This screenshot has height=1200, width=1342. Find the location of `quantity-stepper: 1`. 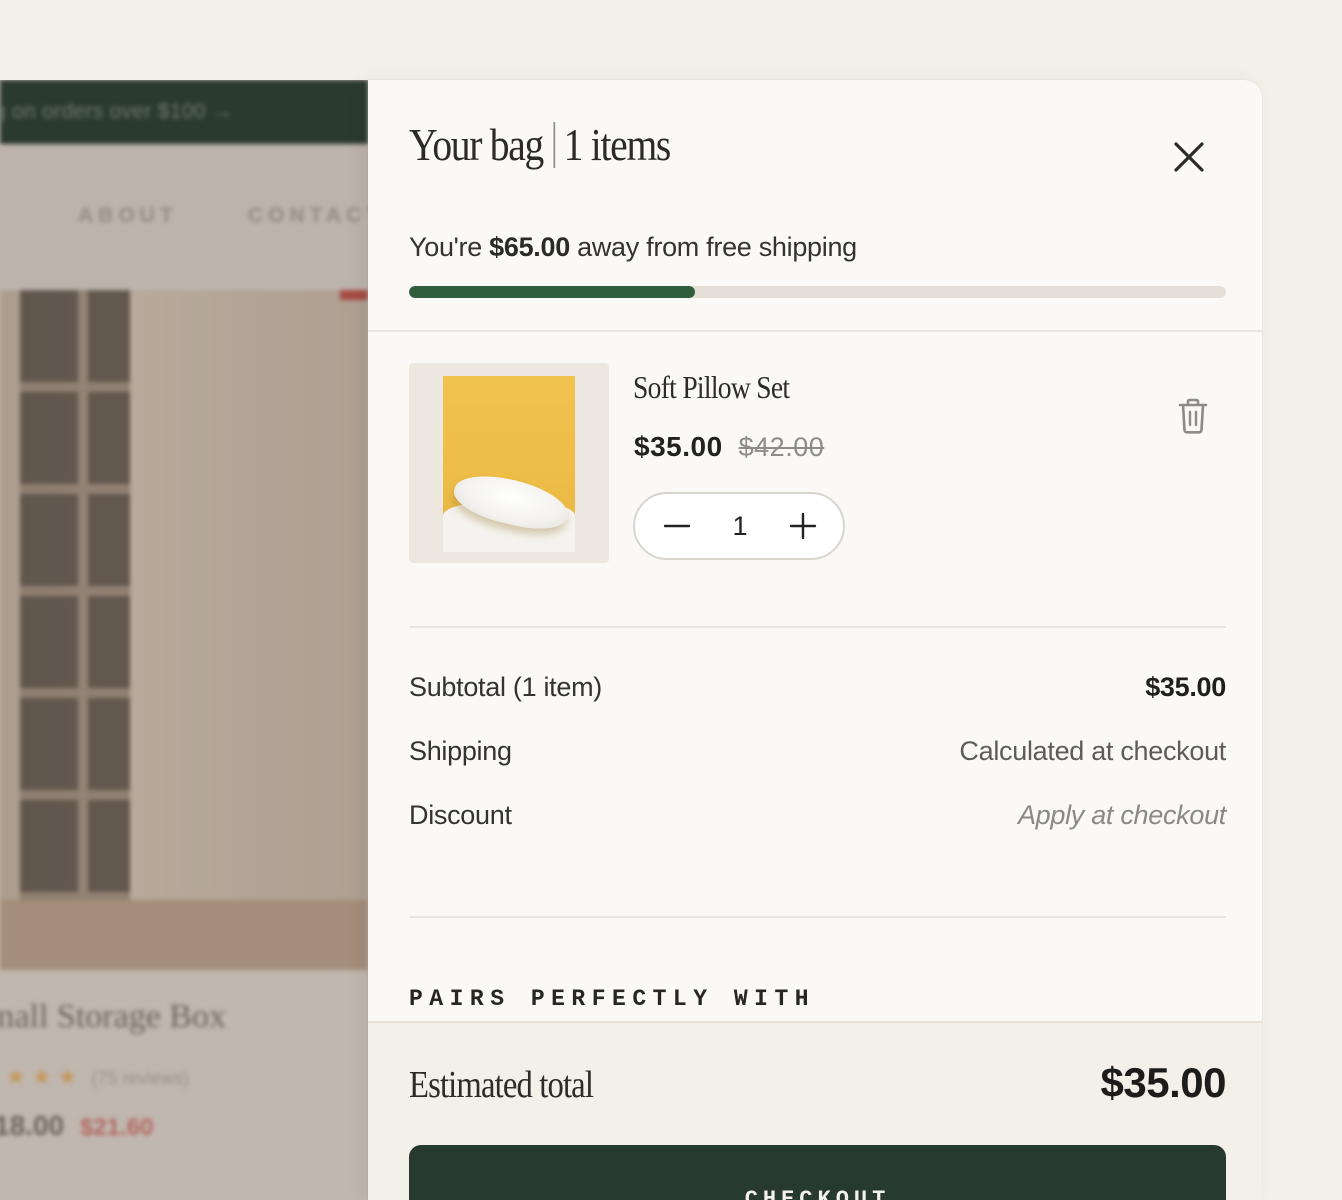

quantity-stepper: 1 is located at coordinates (739, 526).